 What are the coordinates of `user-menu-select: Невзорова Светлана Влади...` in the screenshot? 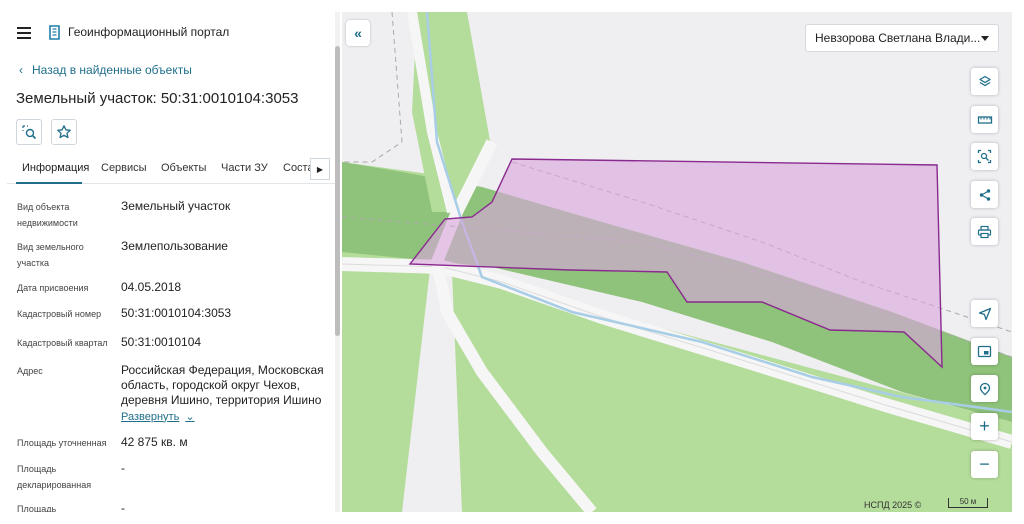 It's located at (902, 38).